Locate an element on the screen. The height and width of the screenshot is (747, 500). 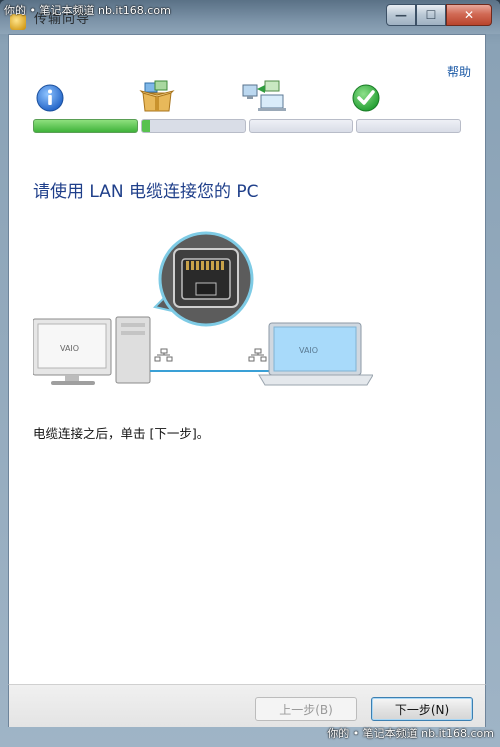
maximize-button: ☐ is located at coordinates (431, 15).